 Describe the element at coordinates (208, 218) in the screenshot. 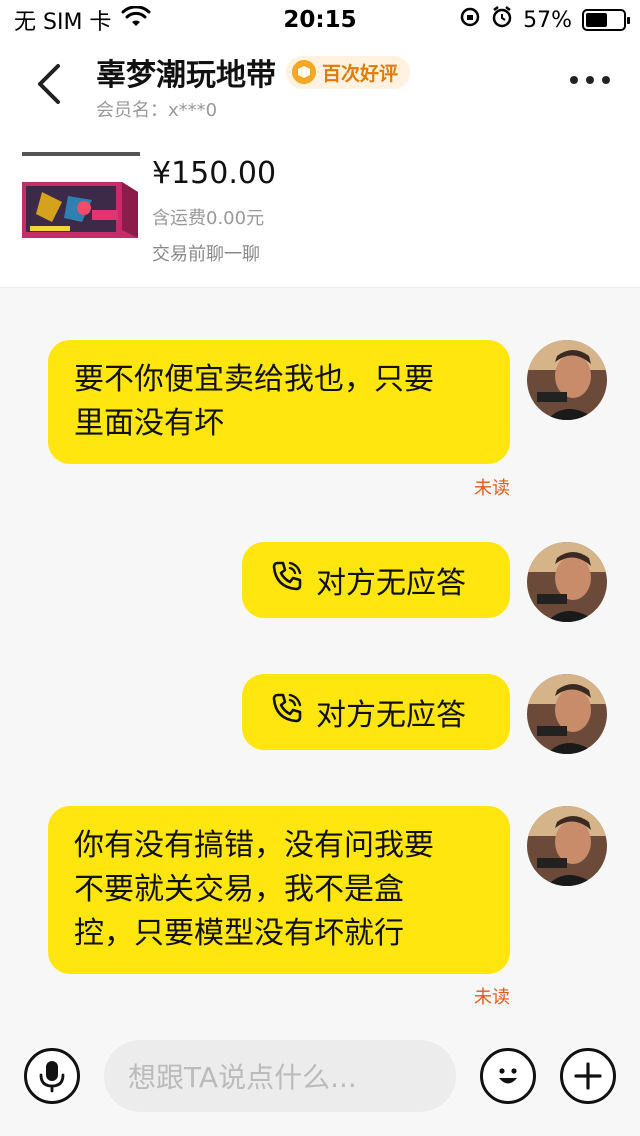

I see `shipping-fee: 含运费0.00元` at that location.